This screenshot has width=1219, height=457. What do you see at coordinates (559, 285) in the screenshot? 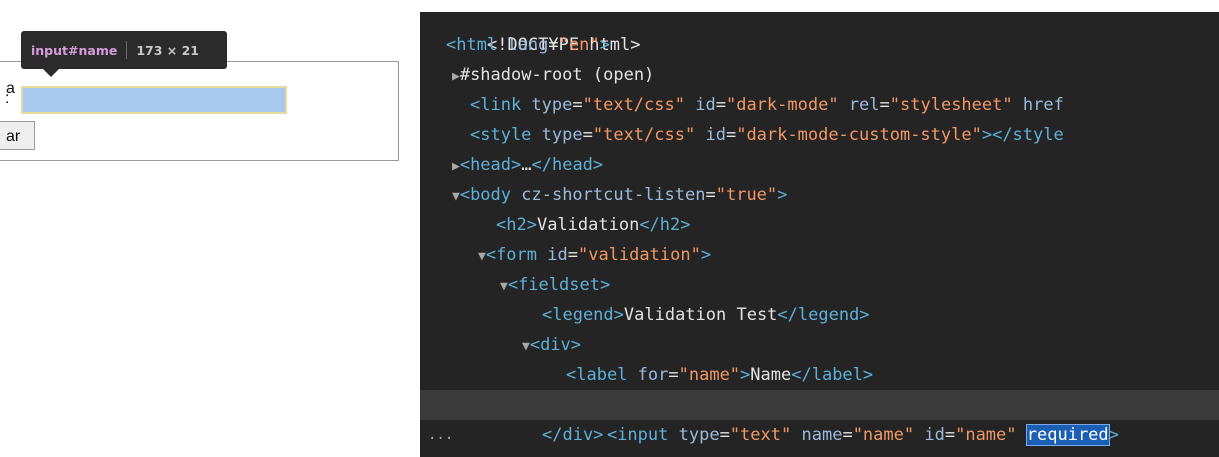
I see `tag-open: <fieldset>` at bounding box center [559, 285].